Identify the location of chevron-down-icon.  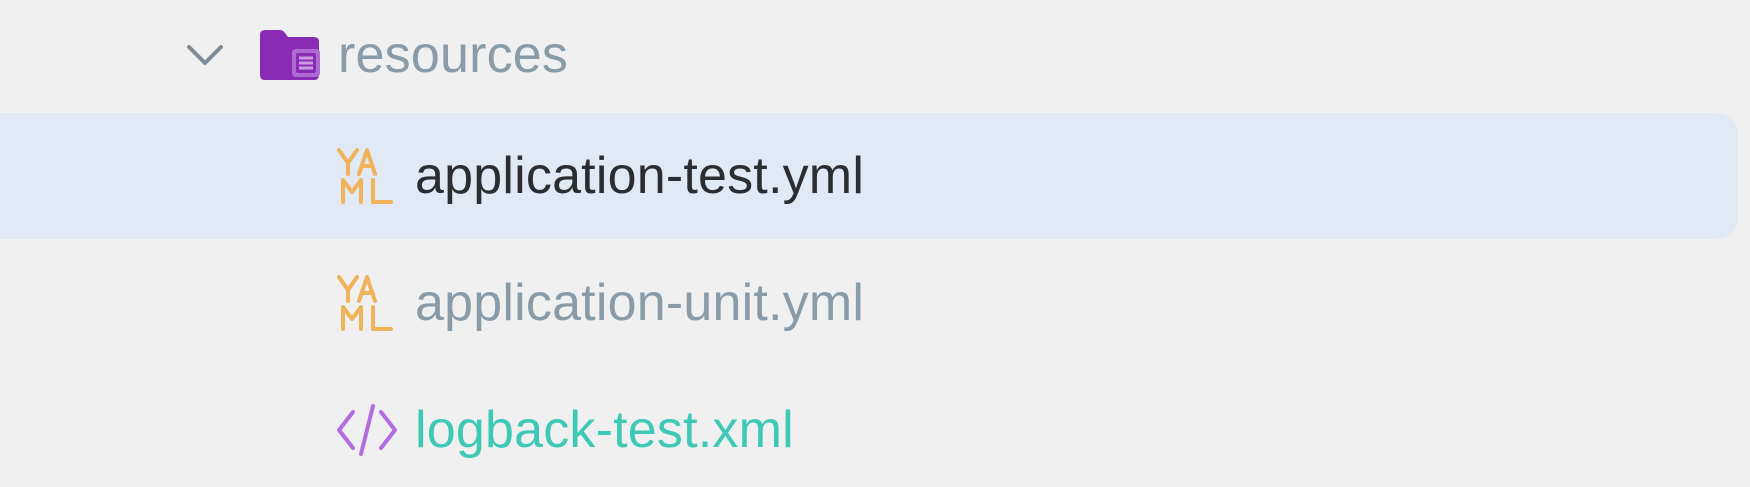
(205, 55).